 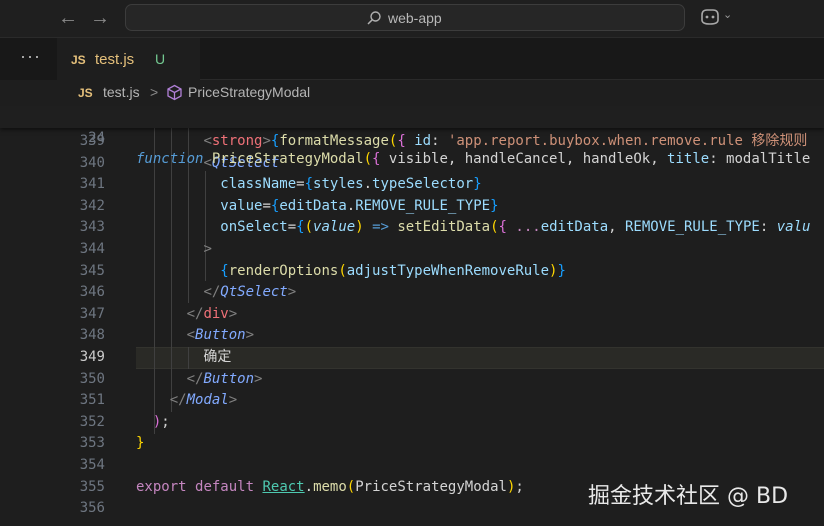 What do you see at coordinates (92, 205) in the screenshot?
I see `line-number: 342` at bounding box center [92, 205].